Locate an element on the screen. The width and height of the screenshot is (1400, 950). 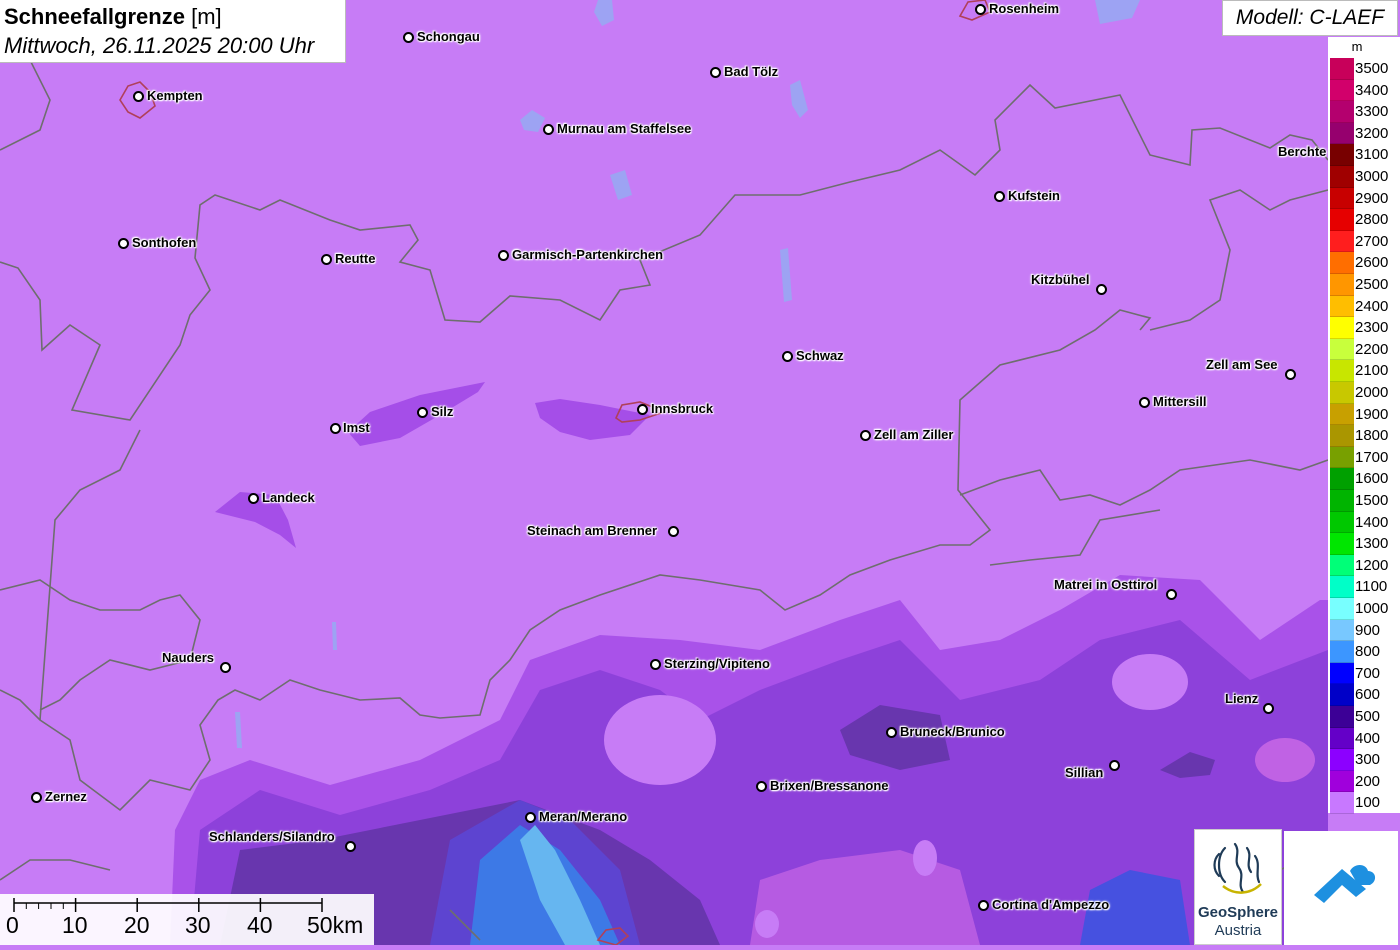
geosphere-icon is located at coordinates (1237, 868).